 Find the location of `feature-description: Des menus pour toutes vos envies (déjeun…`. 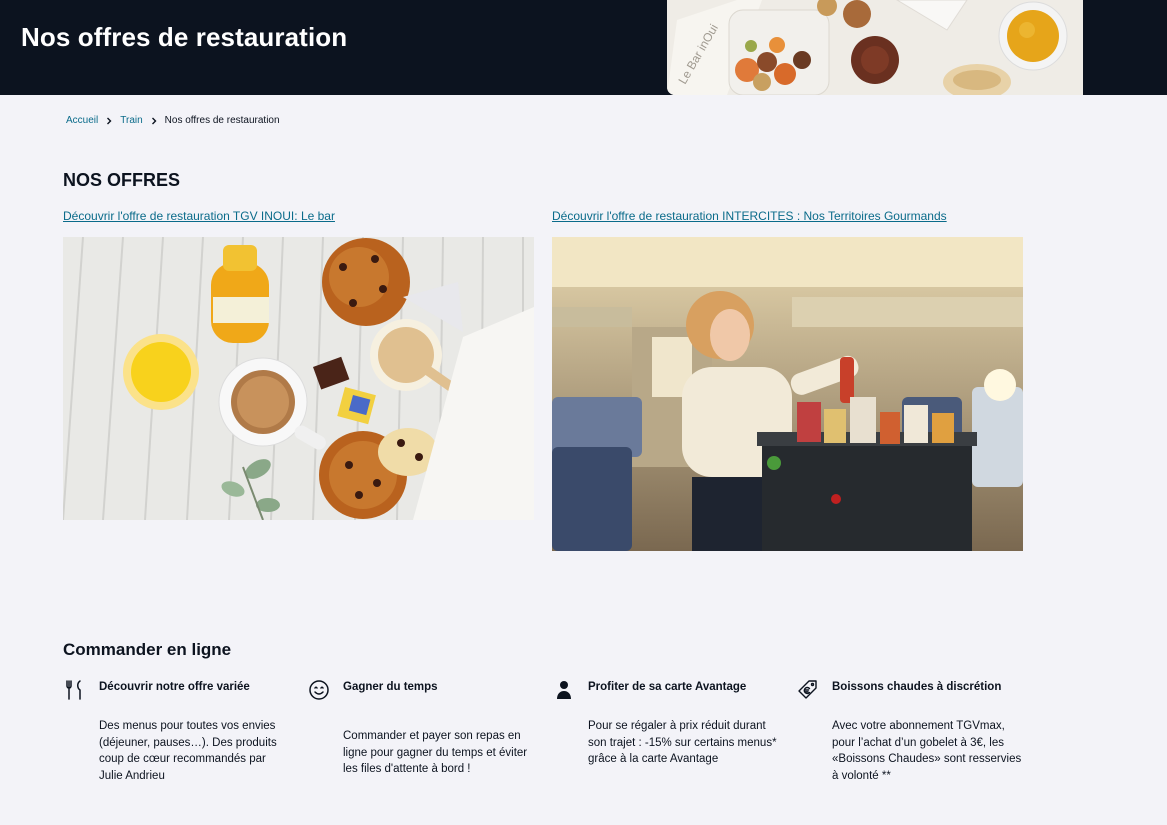

feature-description: Des menus pour toutes vos envies (déjeun… is located at coordinates (188, 751).